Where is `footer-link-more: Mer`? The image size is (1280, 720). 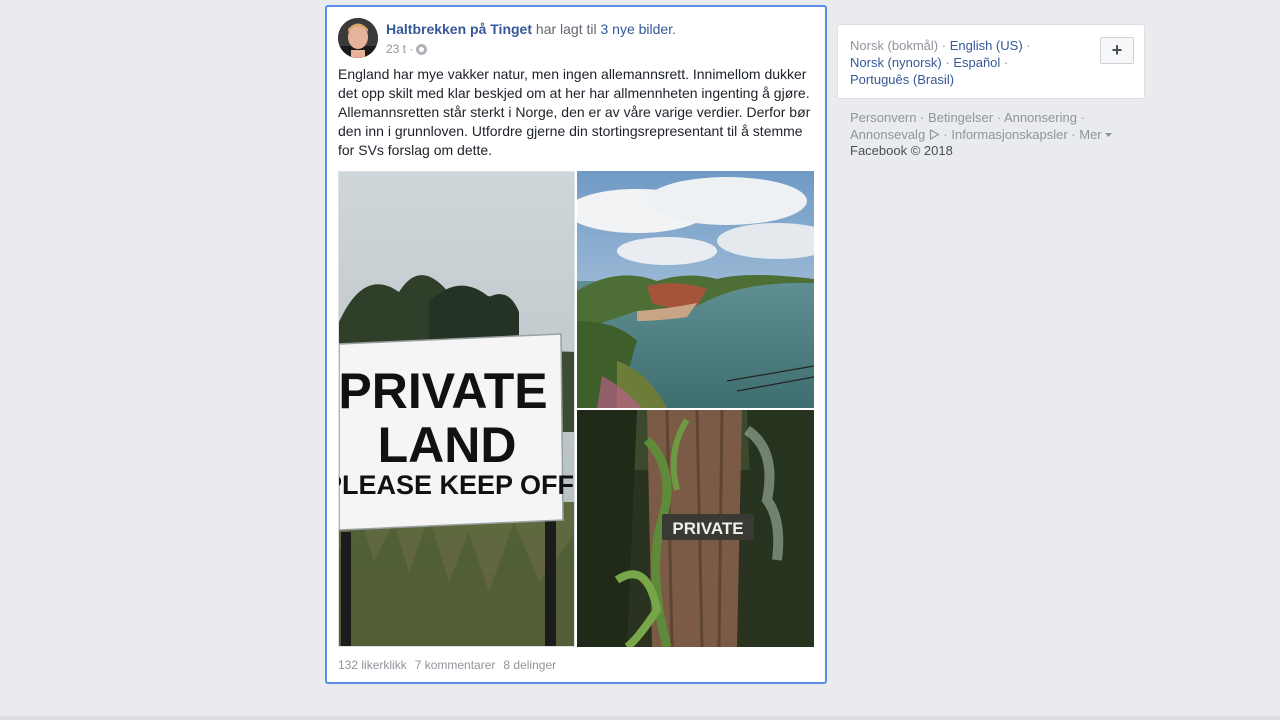
footer-link-more: Mer is located at coordinates (1090, 134).